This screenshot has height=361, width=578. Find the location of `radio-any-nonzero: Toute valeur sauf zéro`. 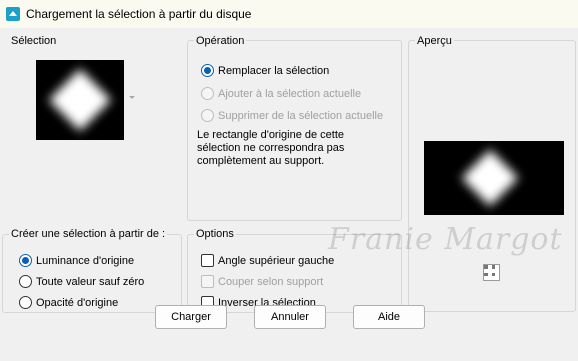

radio-any-nonzero: Toute valeur sauf zéro is located at coordinates (81, 281).